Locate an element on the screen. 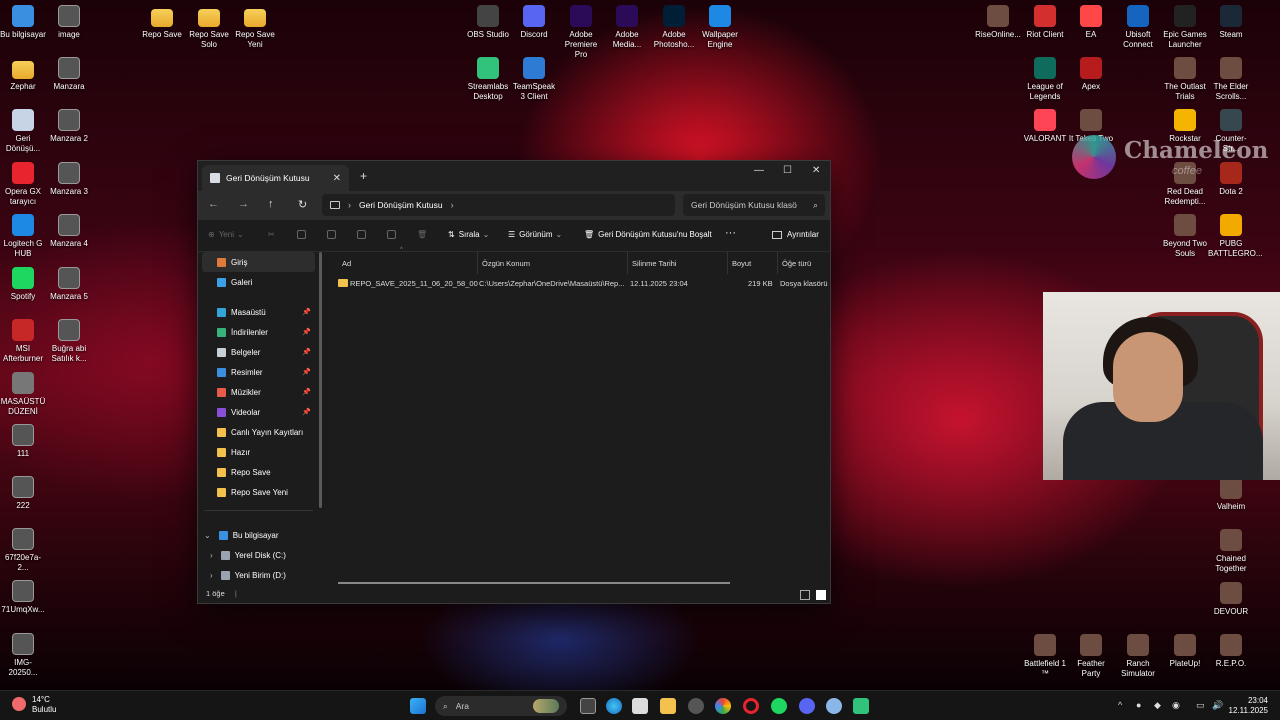 This screenshot has height=720, width=1280. desktop-shortcut: Riot Client is located at coordinates (1045, 22).